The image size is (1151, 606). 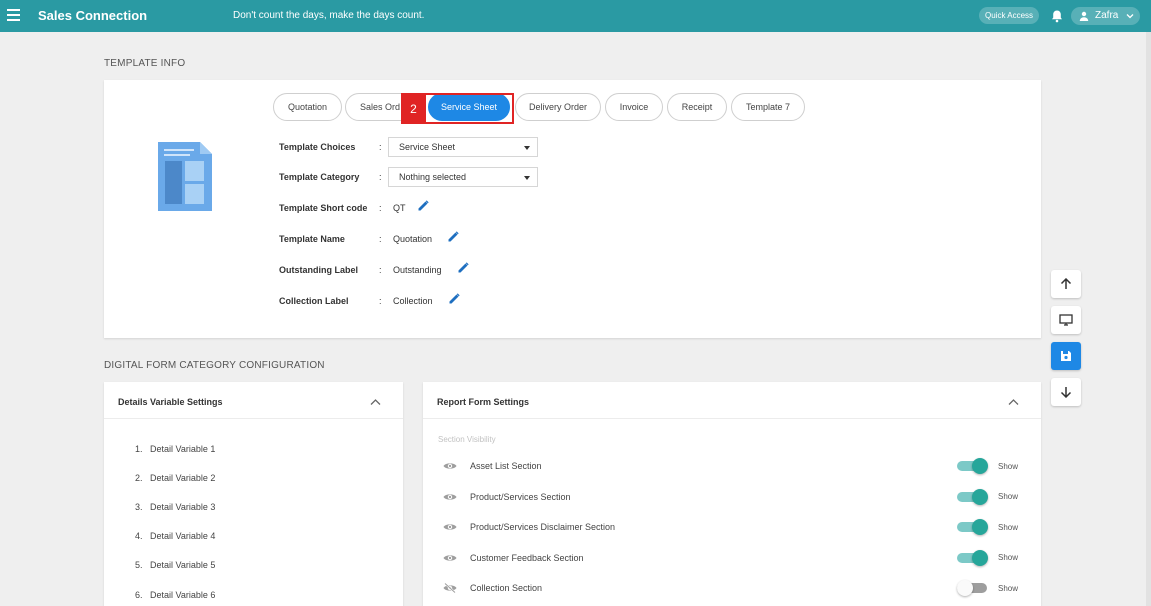 What do you see at coordinates (417, 270) in the screenshot?
I see `outstanding-label-value: Outstanding` at bounding box center [417, 270].